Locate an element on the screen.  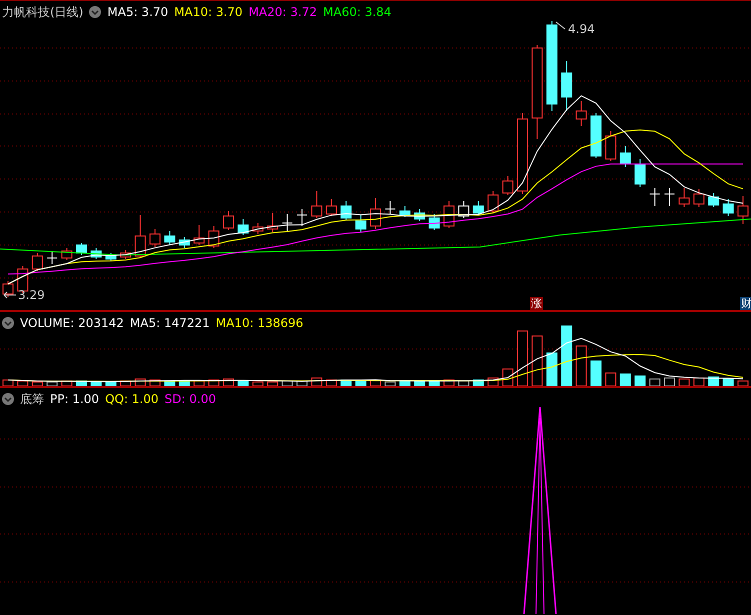
indicator-value: QQ: 1.00 is located at coordinates (132, 399).